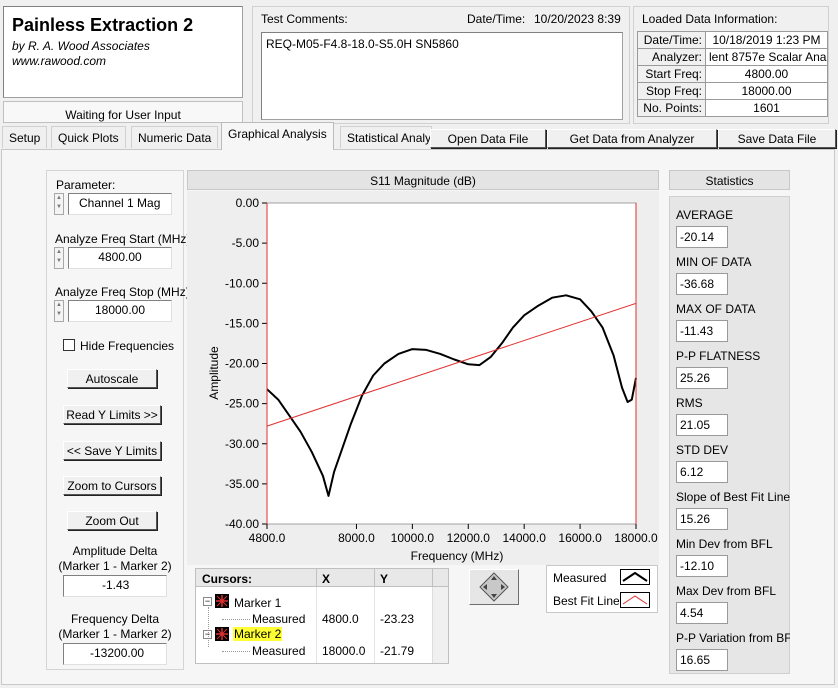 This screenshot has height=688, width=838. What do you see at coordinates (689, 403) in the screenshot?
I see `stat-label: RMS` at bounding box center [689, 403].